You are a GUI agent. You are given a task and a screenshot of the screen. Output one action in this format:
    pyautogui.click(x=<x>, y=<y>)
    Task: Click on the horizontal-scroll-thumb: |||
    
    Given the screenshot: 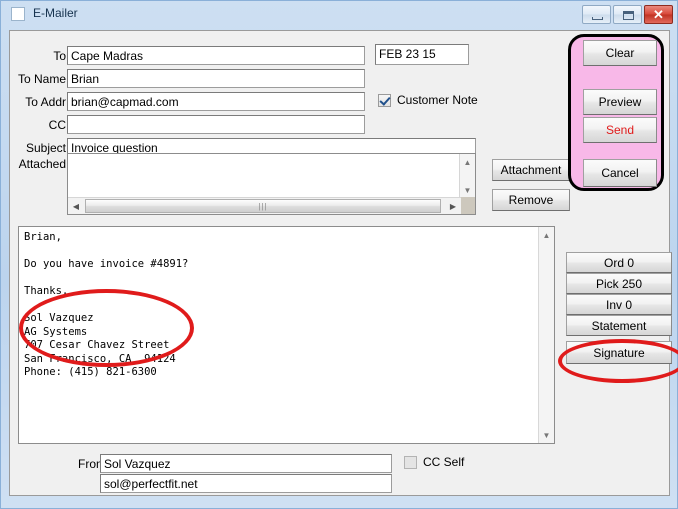 What is the action you would take?
    pyautogui.click(x=263, y=206)
    